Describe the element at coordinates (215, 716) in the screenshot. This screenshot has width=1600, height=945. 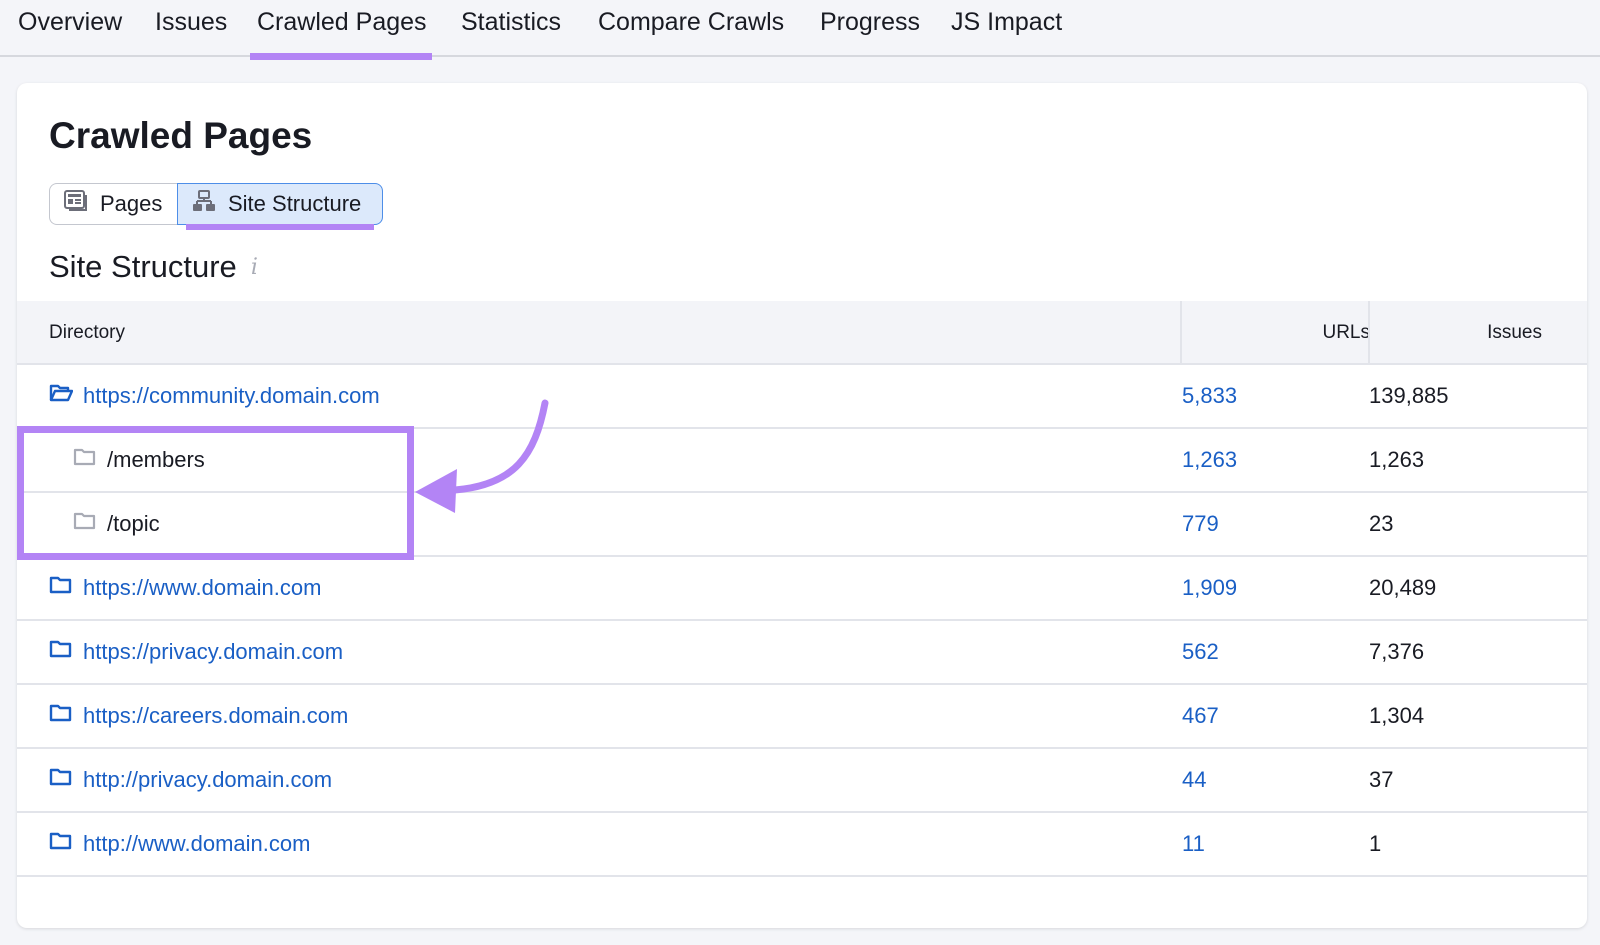
I see `directory-link: https://careers.domain.com` at that location.